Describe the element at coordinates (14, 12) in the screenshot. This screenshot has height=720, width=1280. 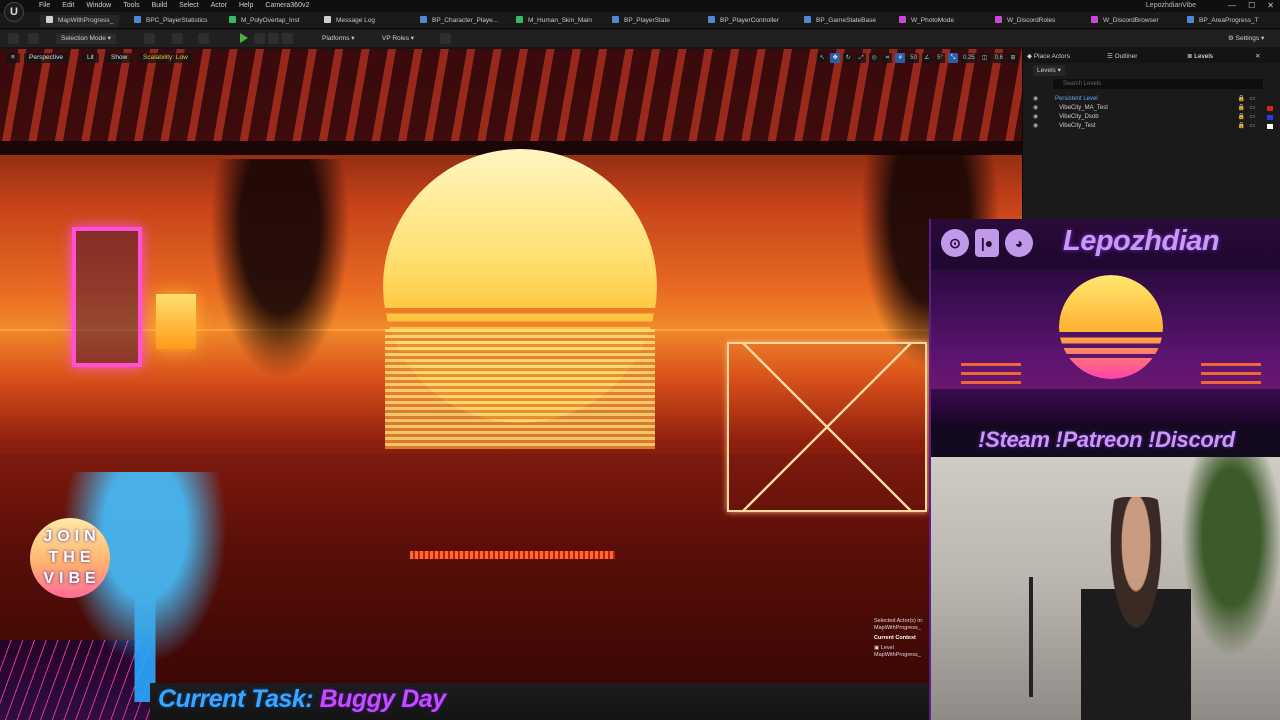
I see `unreal-logo-icon: U` at that location.